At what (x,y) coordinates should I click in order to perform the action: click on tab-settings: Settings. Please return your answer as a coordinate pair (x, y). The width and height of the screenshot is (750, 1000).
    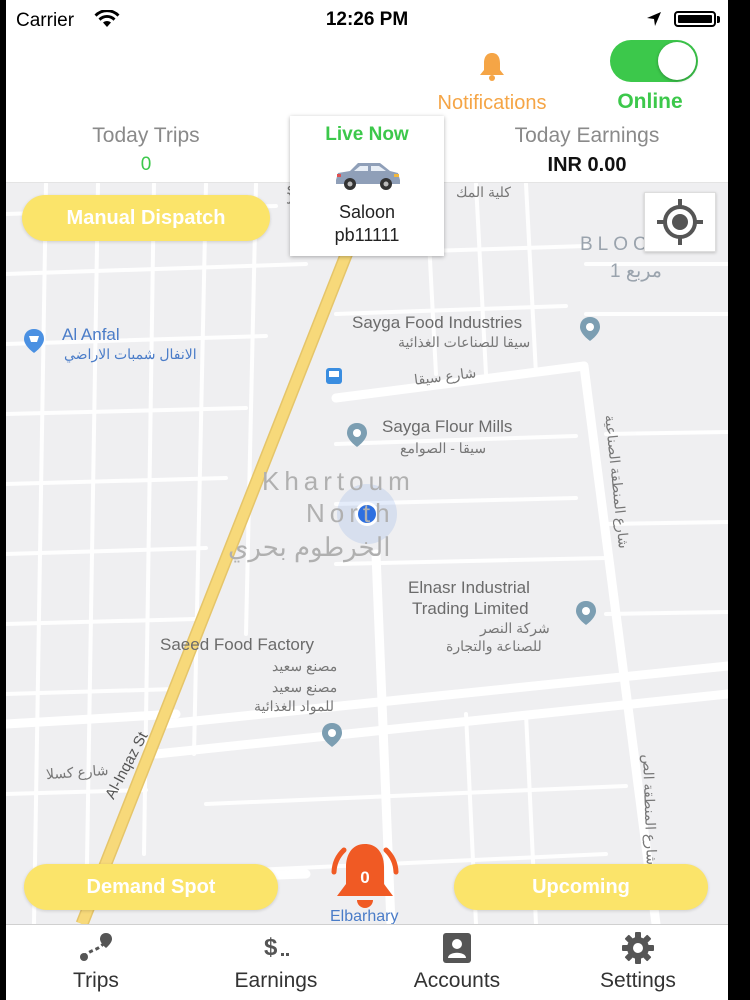
    Looking at the image, I should click on (638, 962).